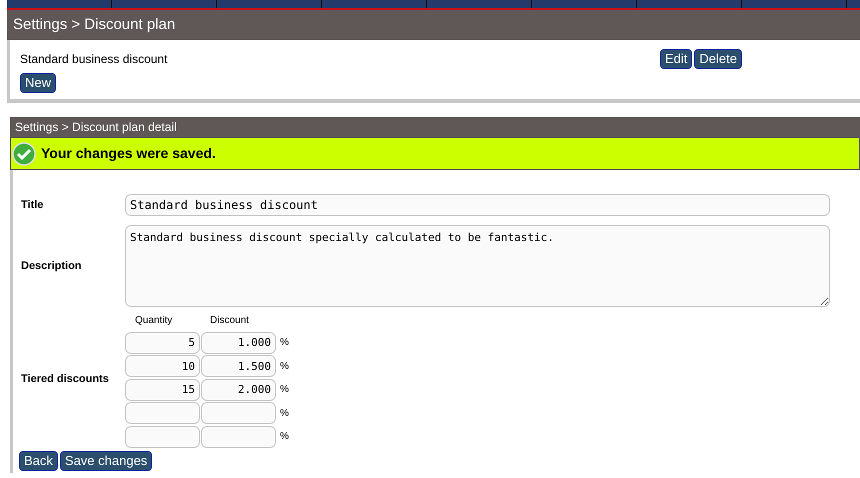 Image resolution: width=860 pixels, height=478 pixels. I want to click on column-header: Discount, so click(229, 321).